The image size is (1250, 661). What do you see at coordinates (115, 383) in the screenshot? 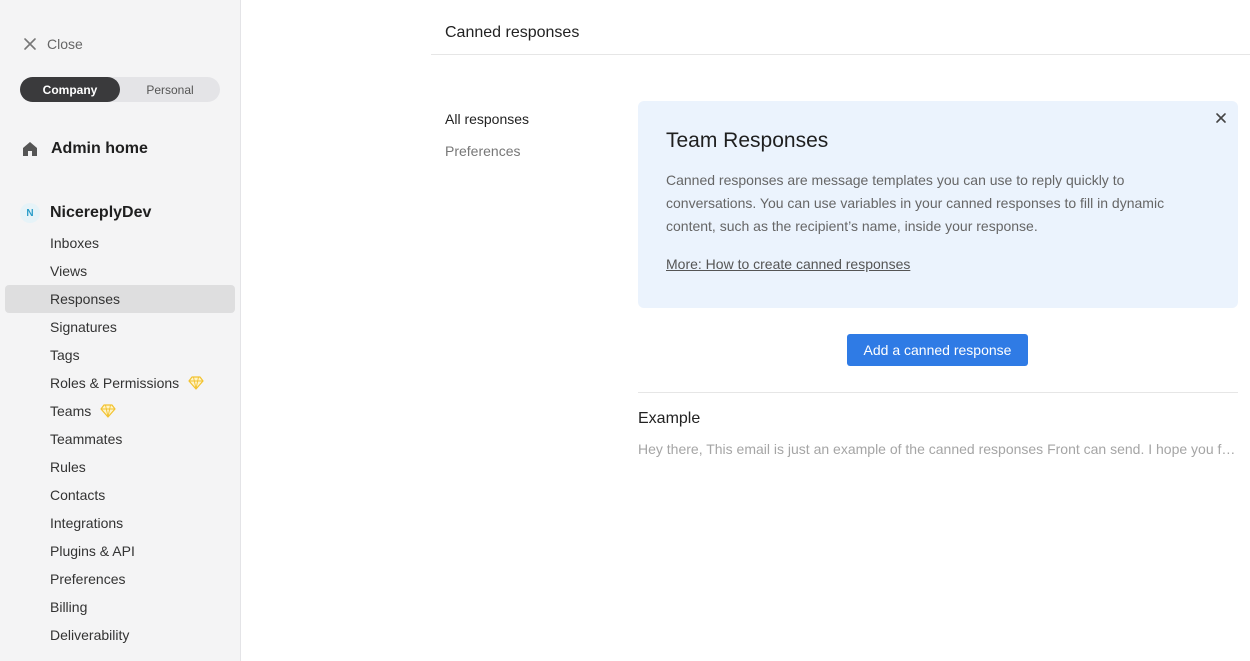
I see `sidebar-item-label: Roles & Permissions` at bounding box center [115, 383].